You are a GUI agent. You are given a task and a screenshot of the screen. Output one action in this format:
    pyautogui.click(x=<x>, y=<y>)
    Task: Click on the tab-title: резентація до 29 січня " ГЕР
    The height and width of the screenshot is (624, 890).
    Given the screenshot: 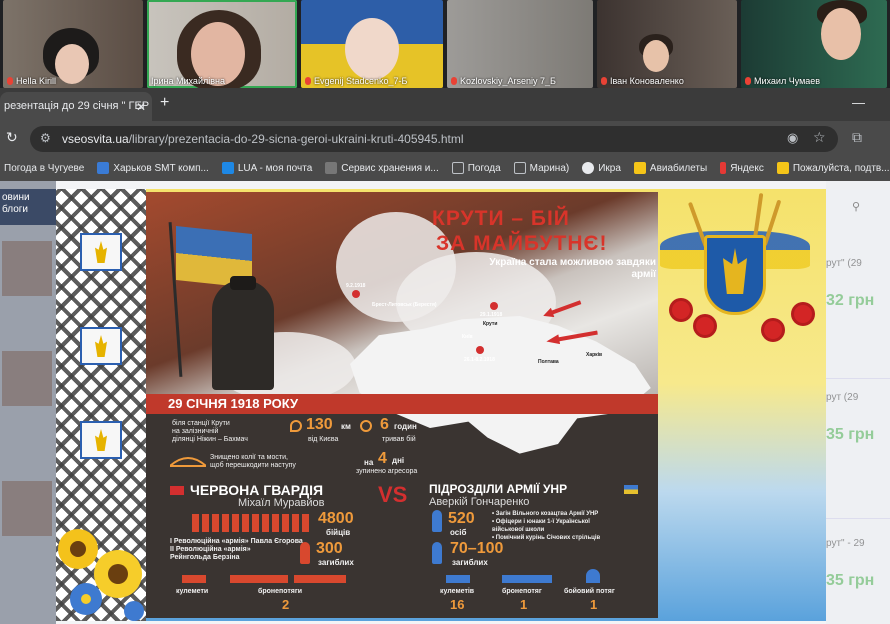 What is the action you would take?
    pyautogui.click(x=77, y=106)
    